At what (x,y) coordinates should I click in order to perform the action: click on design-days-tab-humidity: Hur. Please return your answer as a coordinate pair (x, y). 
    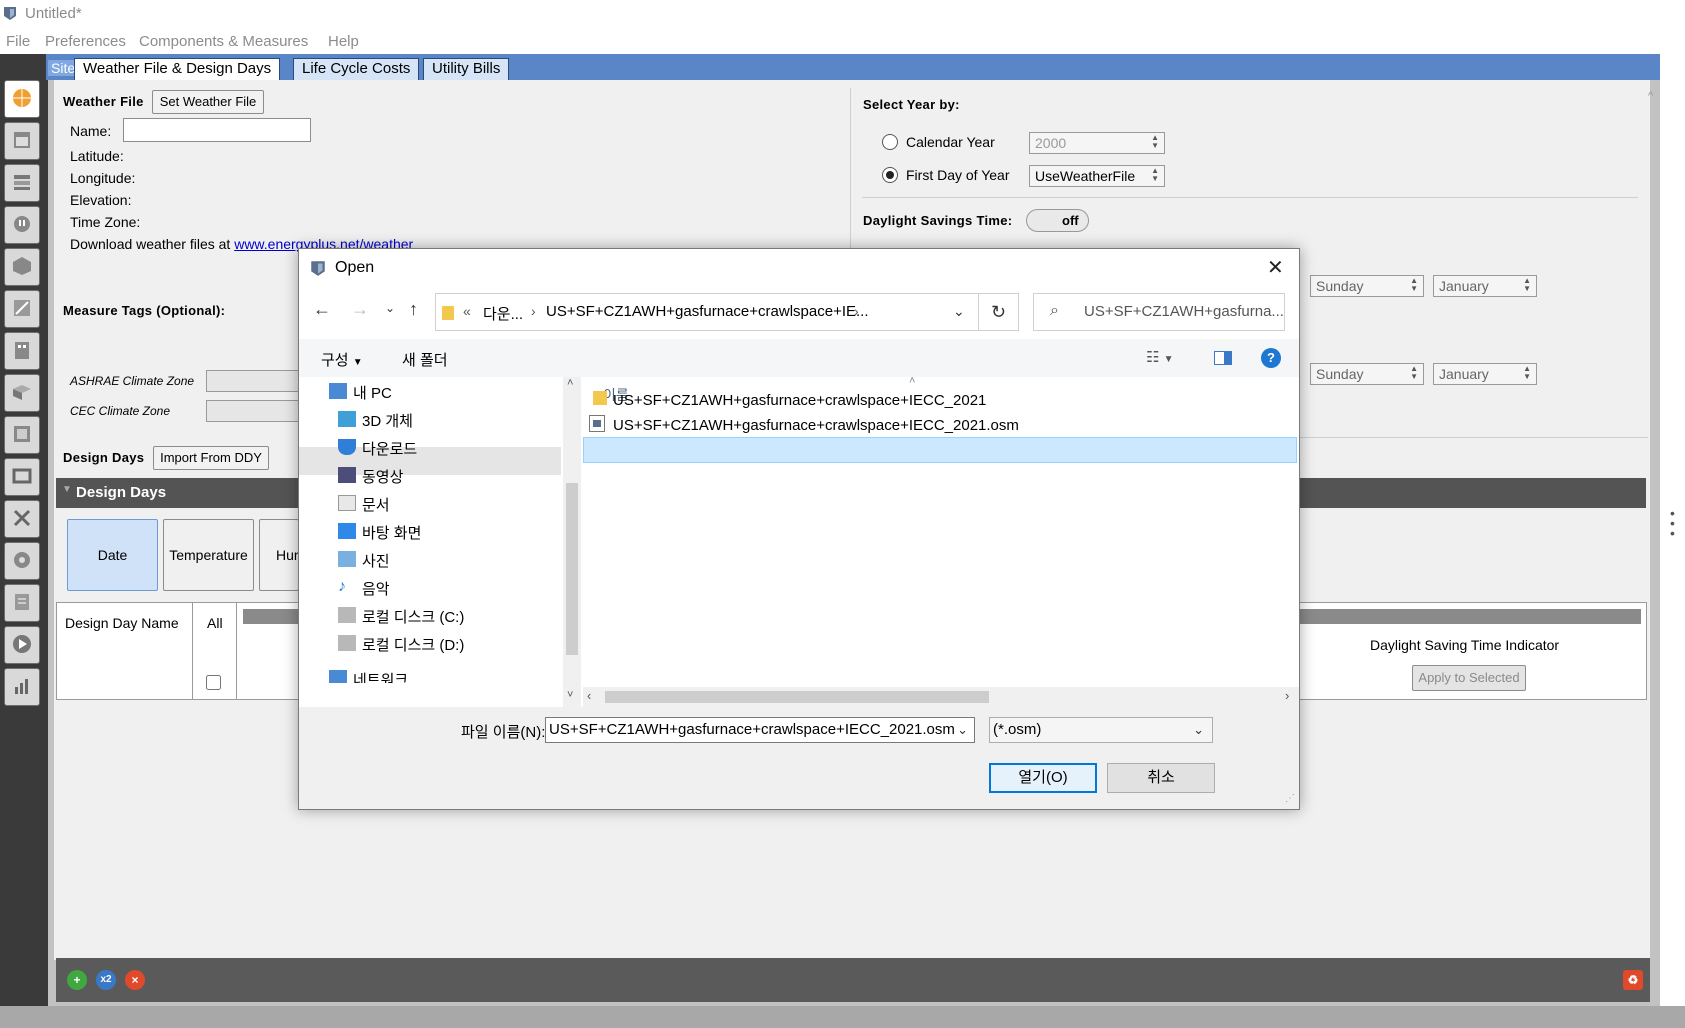
    Looking at the image, I should click on (279, 555).